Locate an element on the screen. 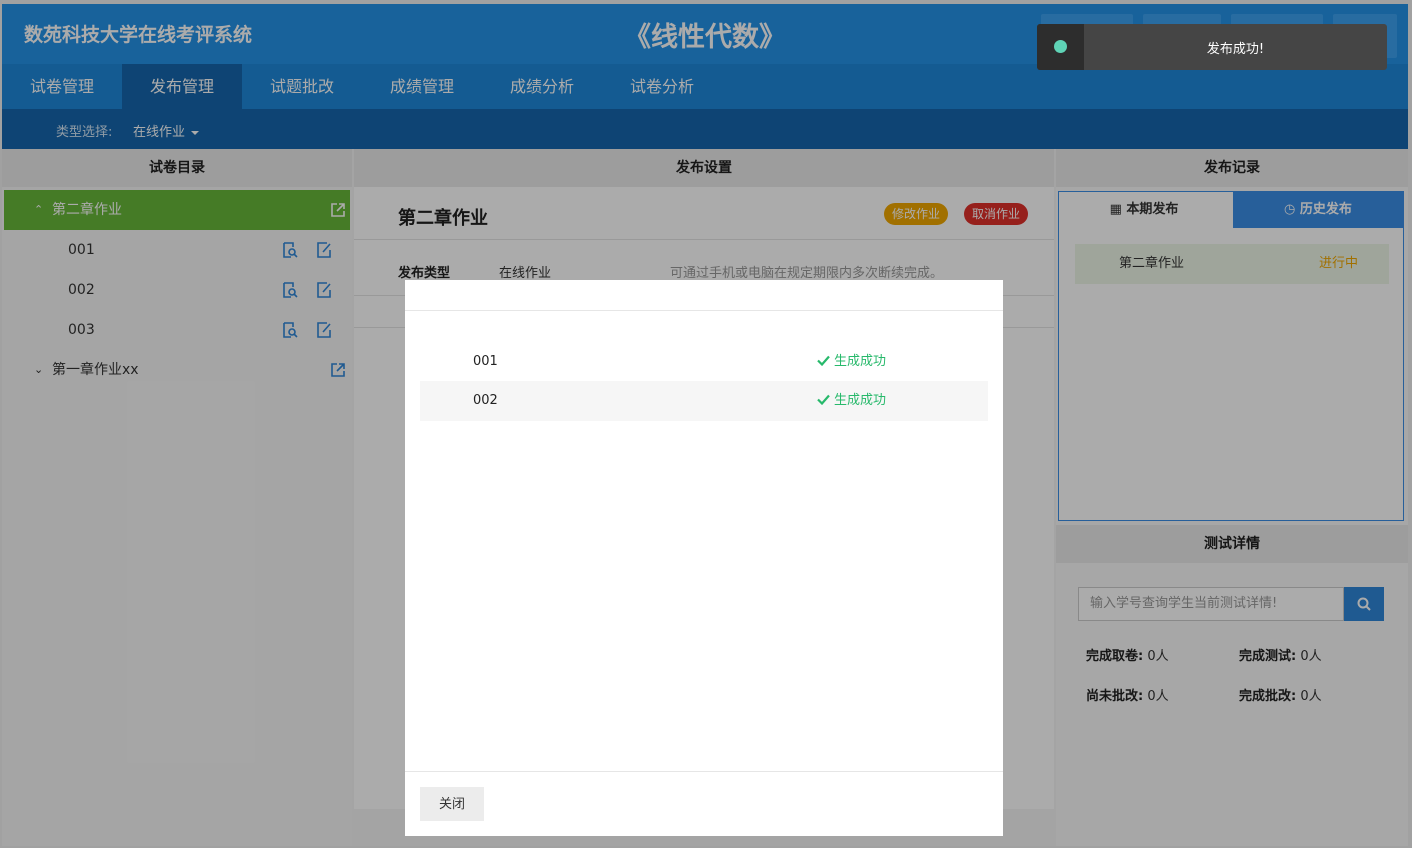 The image size is (1412, 848). paper-name: 001 is located at coordinates (485, 361).